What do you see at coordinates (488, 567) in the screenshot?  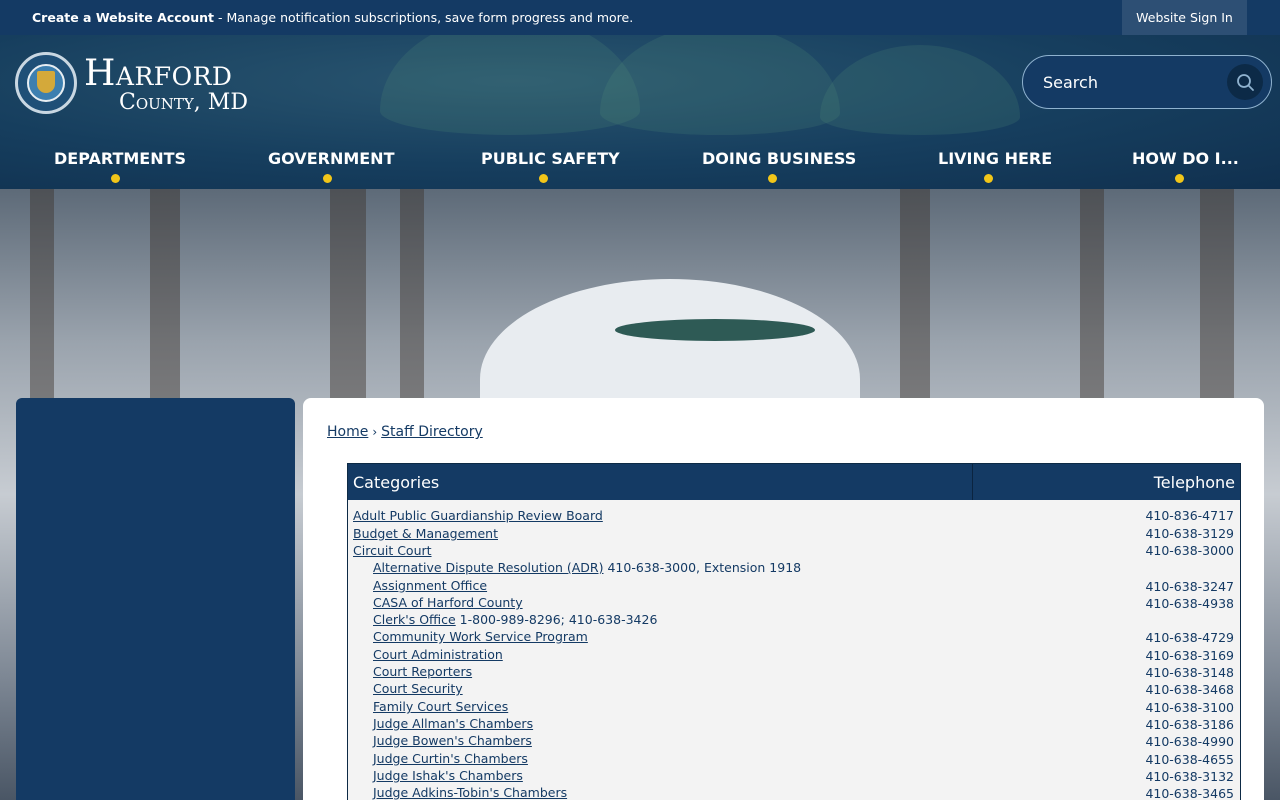 I see `directory-entry-link: Alternative Dispute Resolution (ADR)` at bounding box center [488, 567].